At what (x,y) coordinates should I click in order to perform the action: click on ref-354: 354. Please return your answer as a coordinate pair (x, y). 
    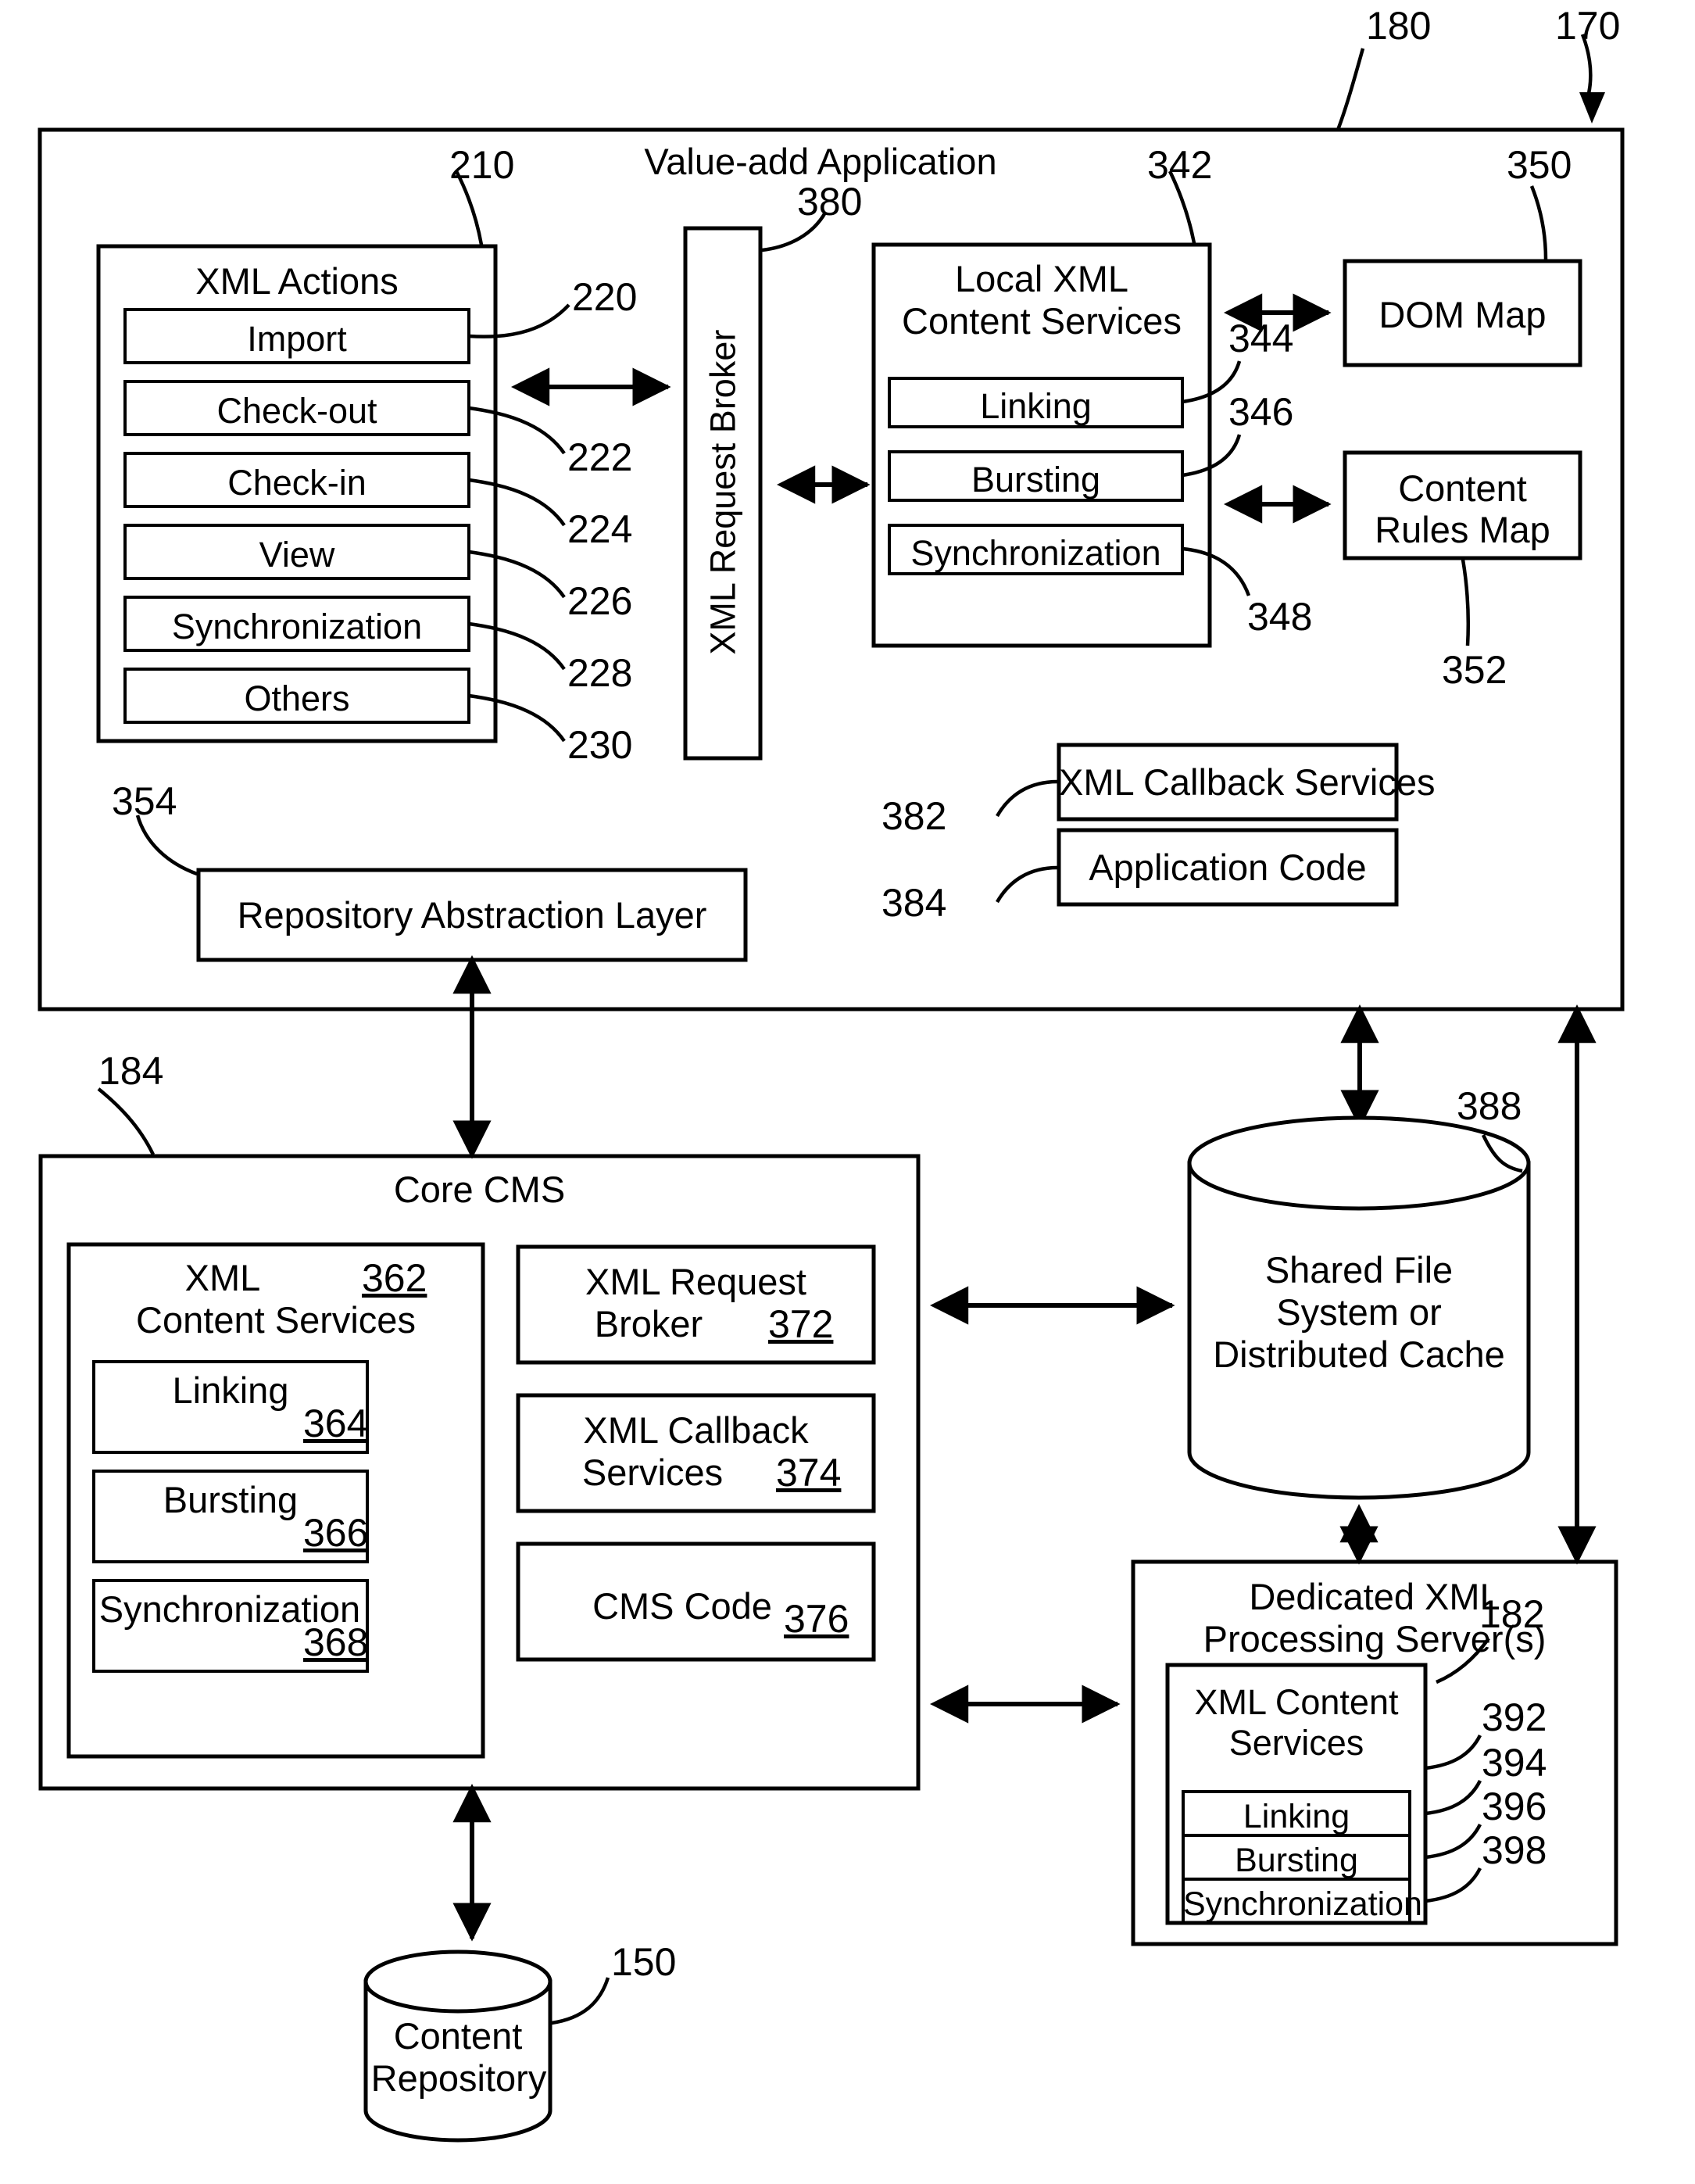
    Looking at the image, I should click on (144, 801).